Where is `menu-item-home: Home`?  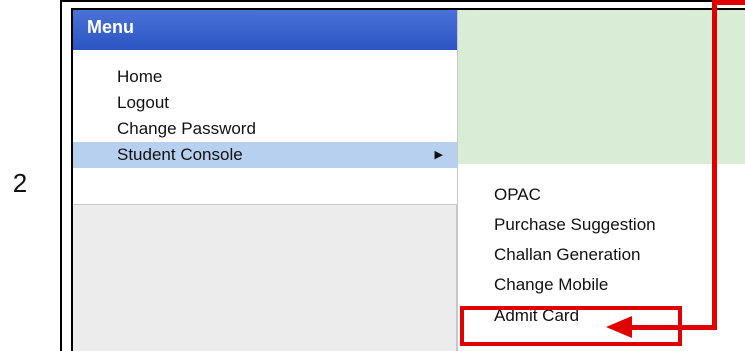 menu-item-home: Home is located at coordinates (265, 77).